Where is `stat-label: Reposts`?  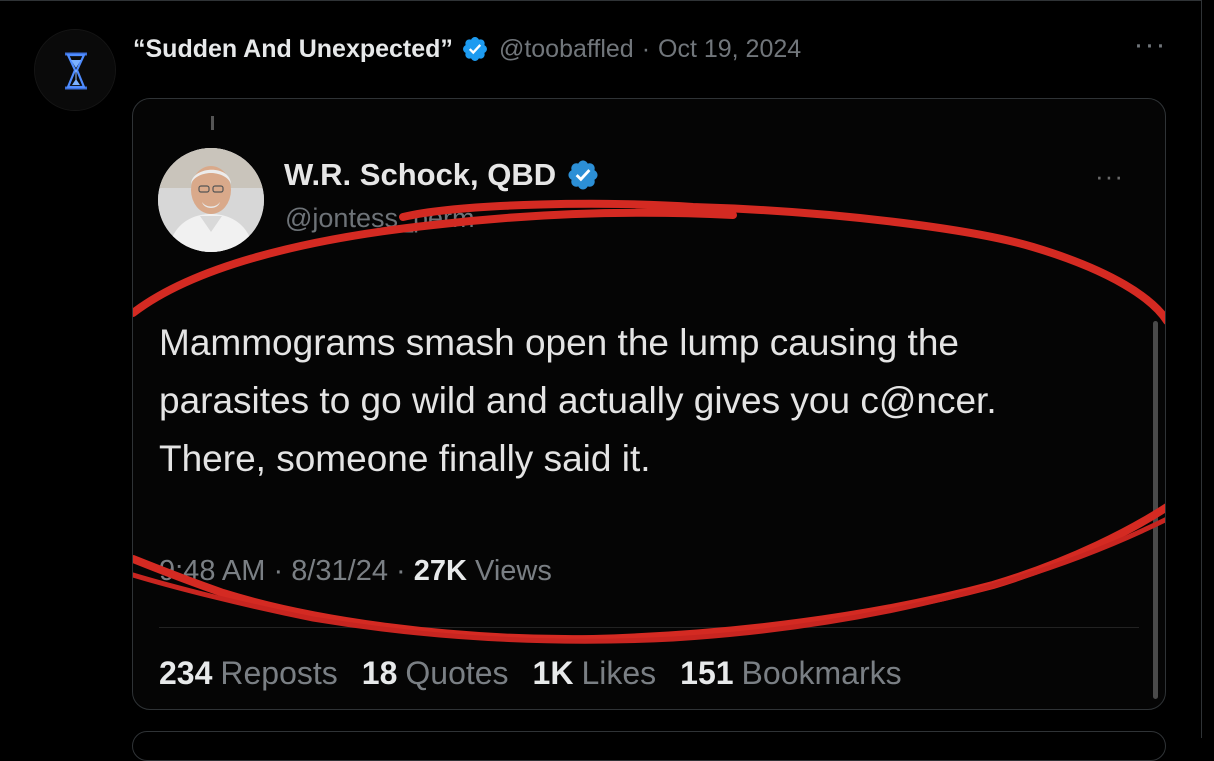
stat-label: Reposts is located at coordinates (279, 673).